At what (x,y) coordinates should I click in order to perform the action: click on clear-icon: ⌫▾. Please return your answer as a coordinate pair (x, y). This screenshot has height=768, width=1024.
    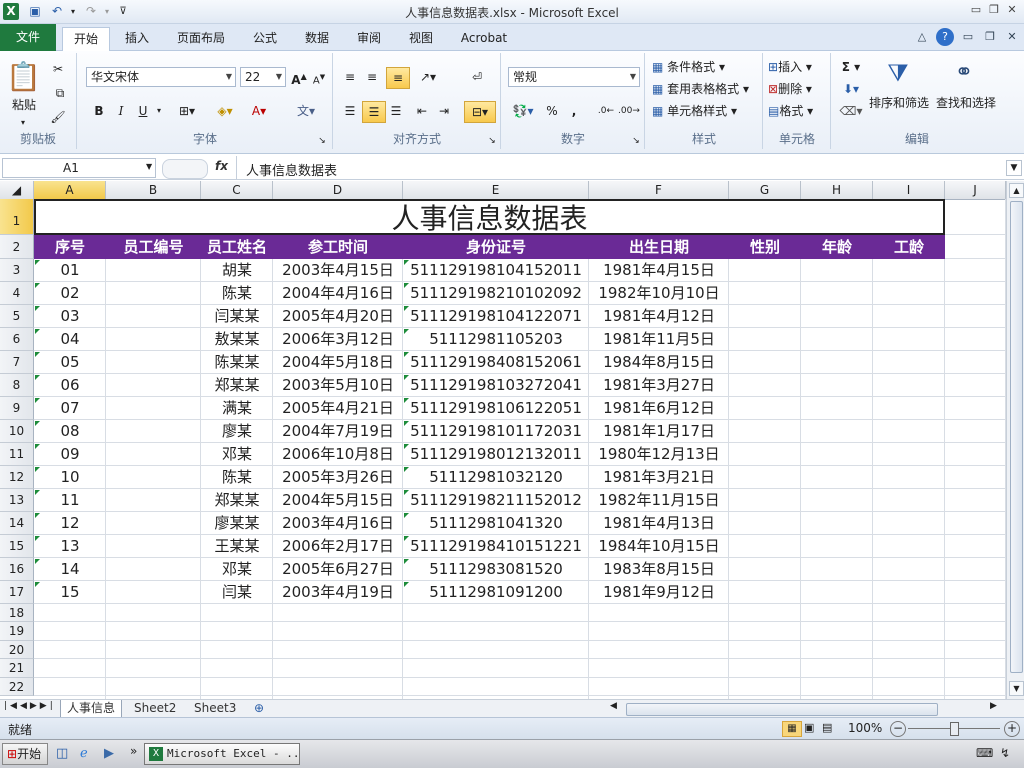
    Looking at the image, I should click on (851, 111).